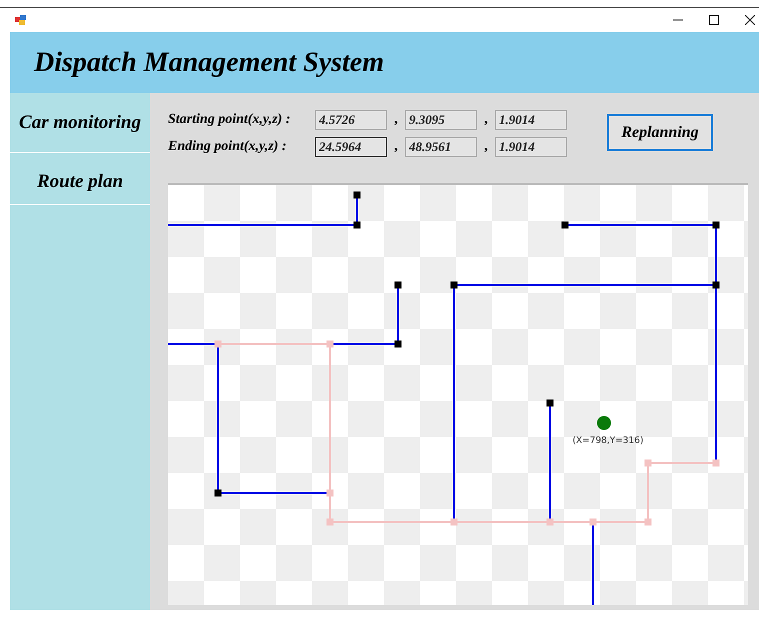 This screenshot has width=759, height=617. What do you see at coordinates (714, 20) in the screenshot?
I see `maximize-icon` at bounding box center [714, 20].